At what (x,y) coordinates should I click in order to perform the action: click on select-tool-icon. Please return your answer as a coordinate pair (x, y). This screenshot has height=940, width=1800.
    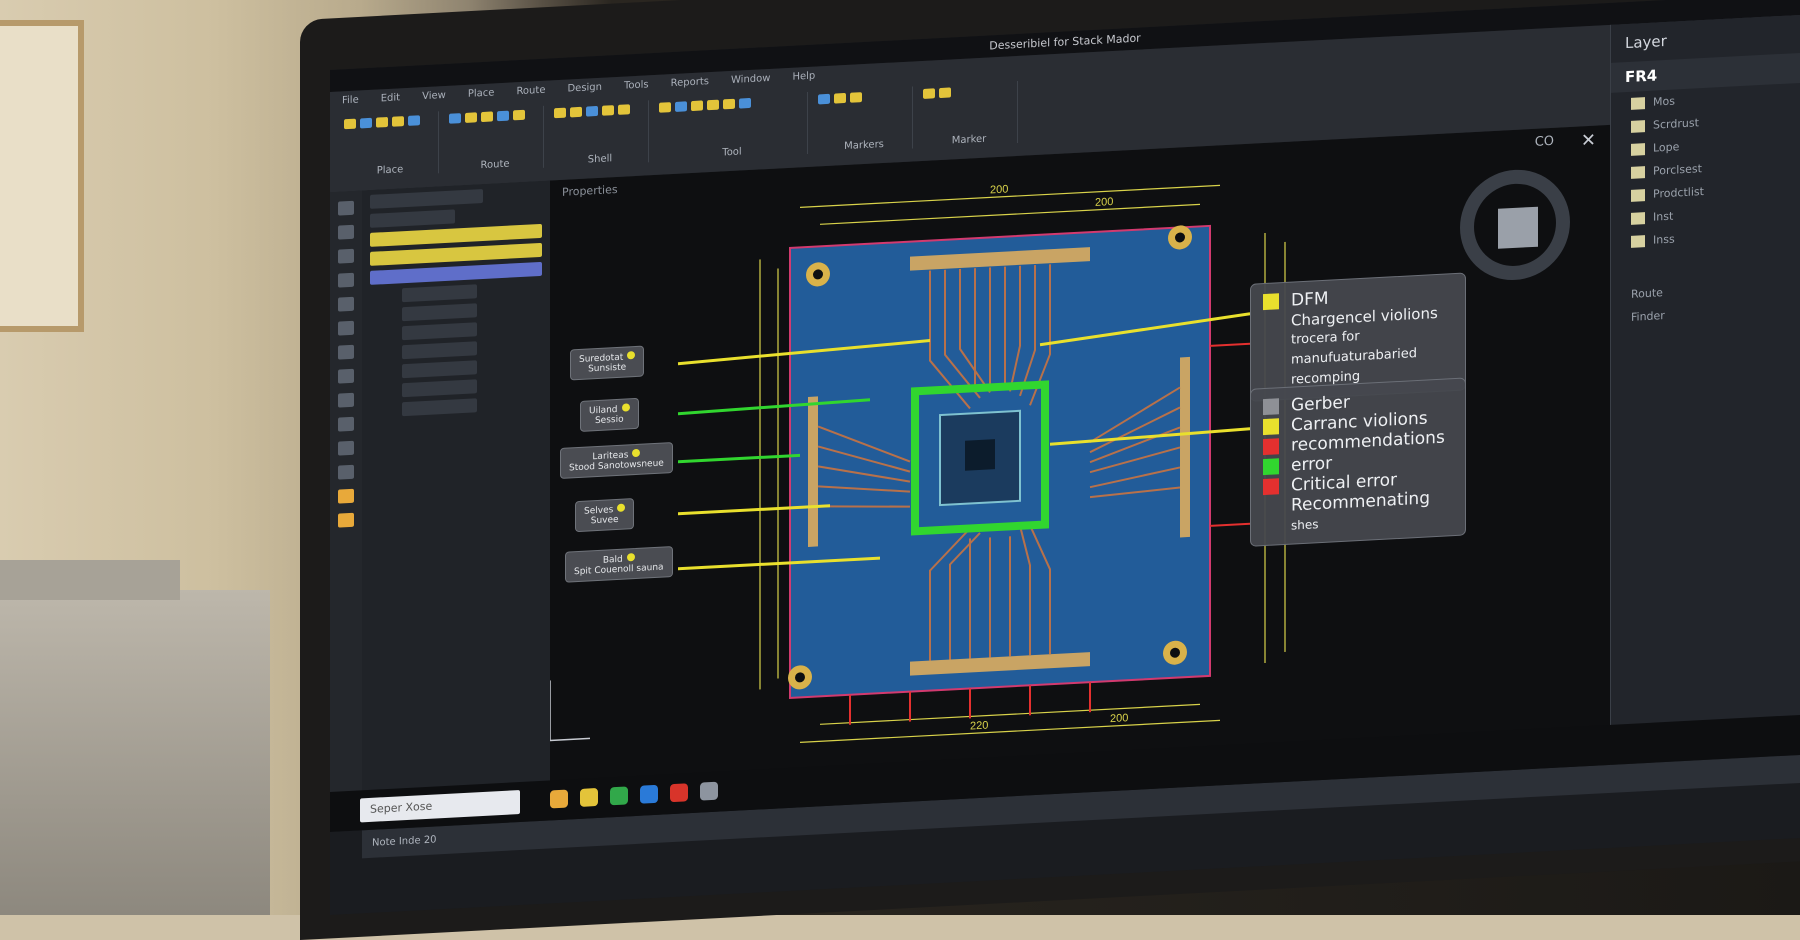
    Looking at the image, I should click on (346, 208).